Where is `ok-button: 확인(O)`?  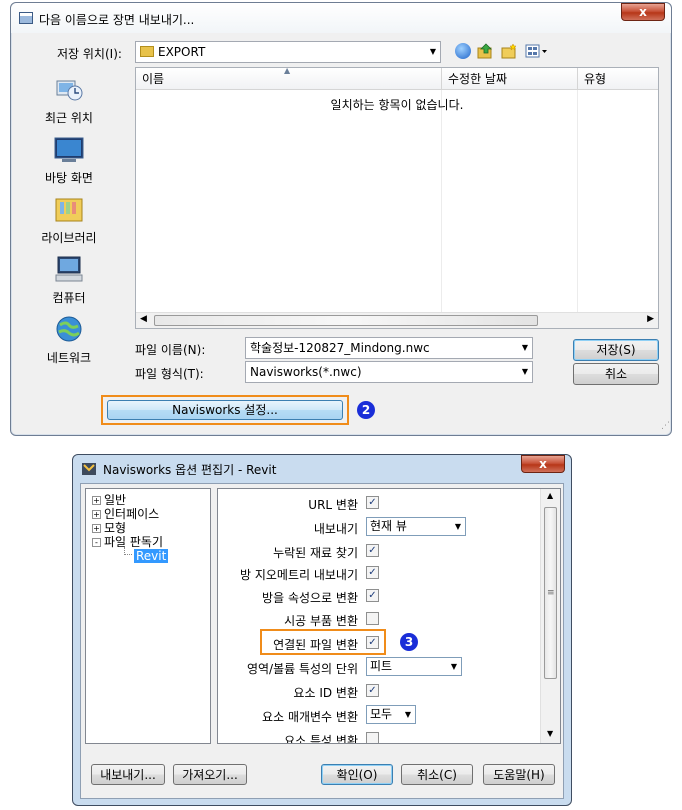
ok-button: 확인(O) is located at coordinates (357, 774).